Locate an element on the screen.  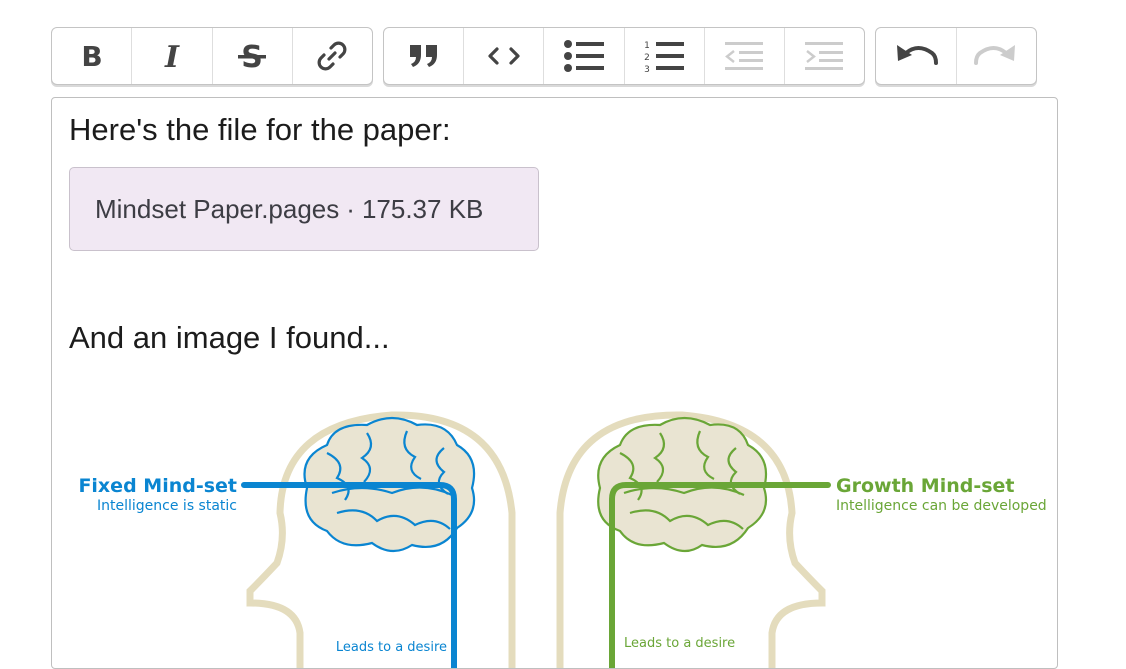
svg-text: 2 is located at coordinates (647, 58).